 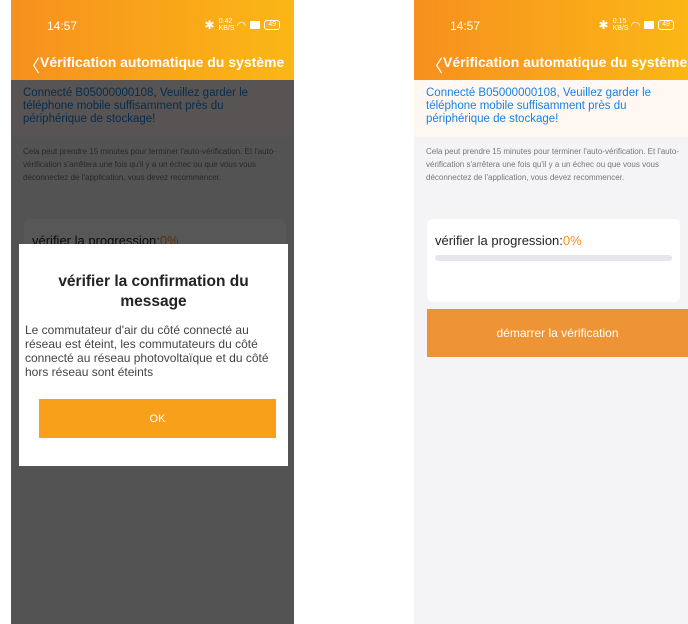 I want to click on status-icons: ✱ 0.42 KB/S ◠ 49, so click(x=242, y=25).